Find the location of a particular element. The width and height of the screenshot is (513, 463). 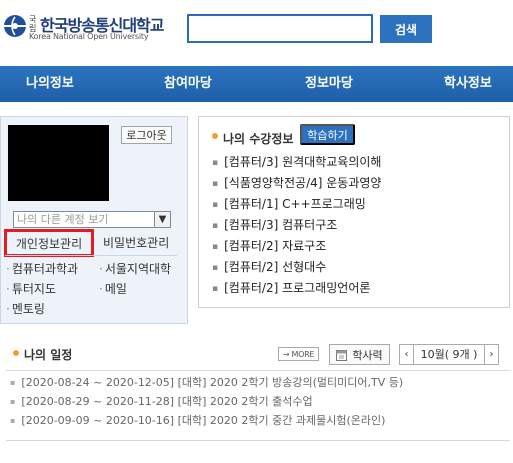

course-item: [컴퓨터/1] C++프로그래밍 is located at coordinates (357, 204).